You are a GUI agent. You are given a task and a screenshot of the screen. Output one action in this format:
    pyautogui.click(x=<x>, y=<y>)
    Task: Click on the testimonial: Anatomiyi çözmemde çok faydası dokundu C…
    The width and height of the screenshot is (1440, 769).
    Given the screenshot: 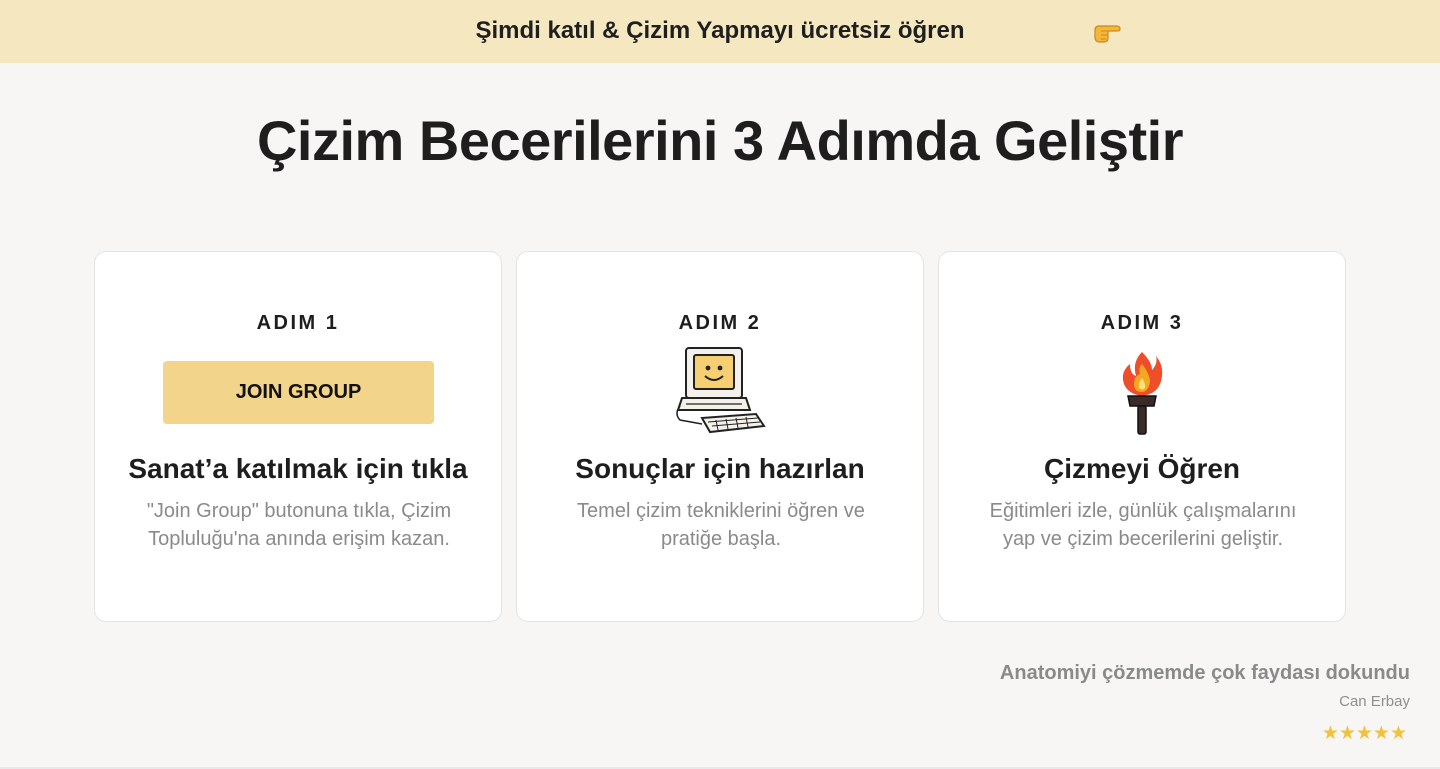 What is the action you would take?
    pyautogui.click(x=1110, y=686)
    